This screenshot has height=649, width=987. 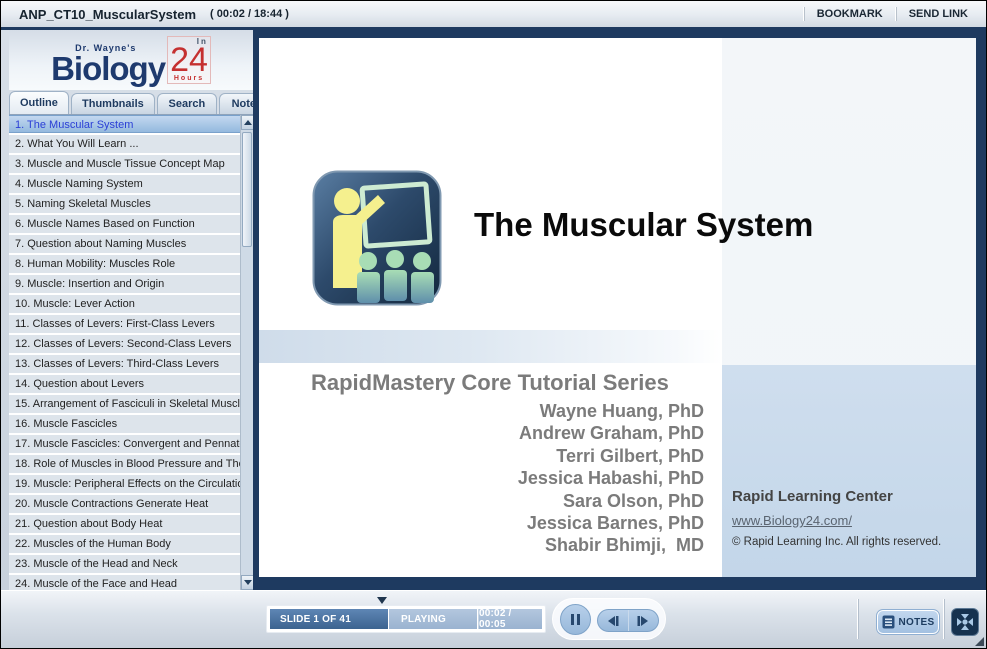 What do you see at coordinates (124, 424) in the screenshot?
I see `outline-item: 16. Muscle Fascicles` at bounding box center [124, 424].